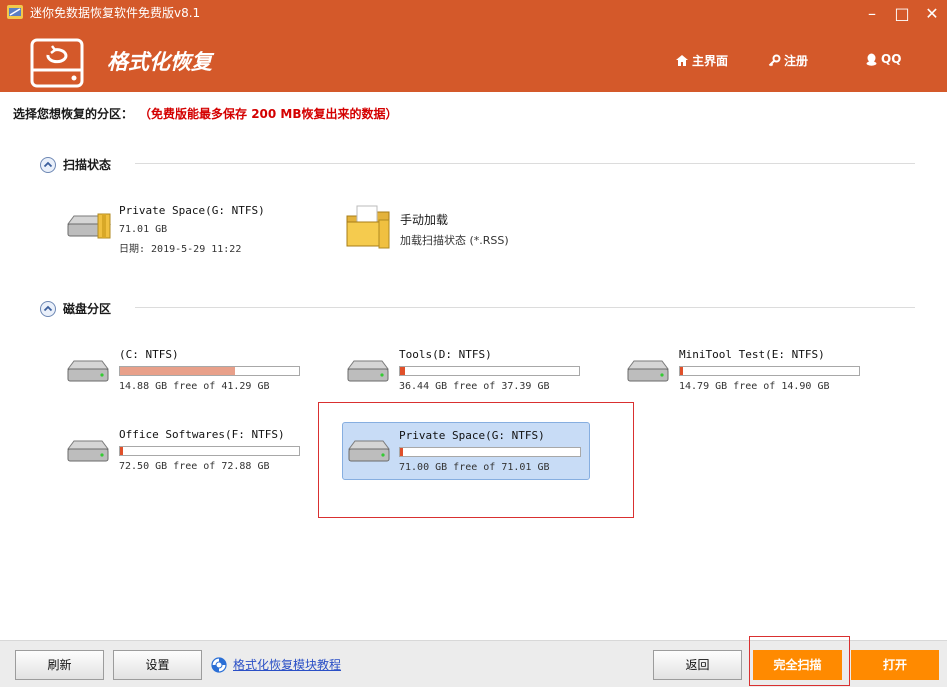  I want to click on partition-item-c: (C: NTFS) 14.88 GB free of 41.29 GB, so click(184, 370).